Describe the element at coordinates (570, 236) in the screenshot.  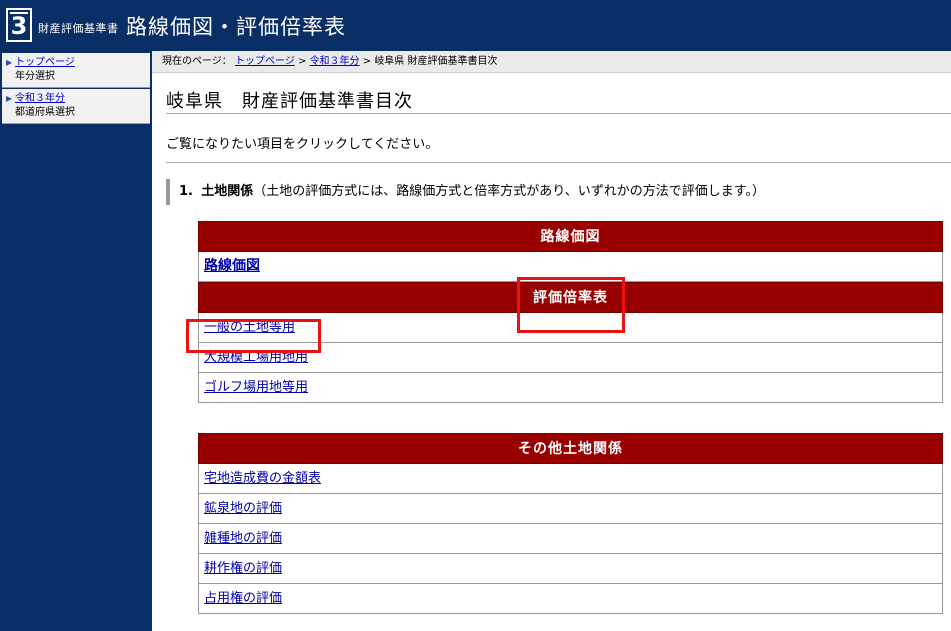
I see `table-header-rosenka: 路線価図` at that location.